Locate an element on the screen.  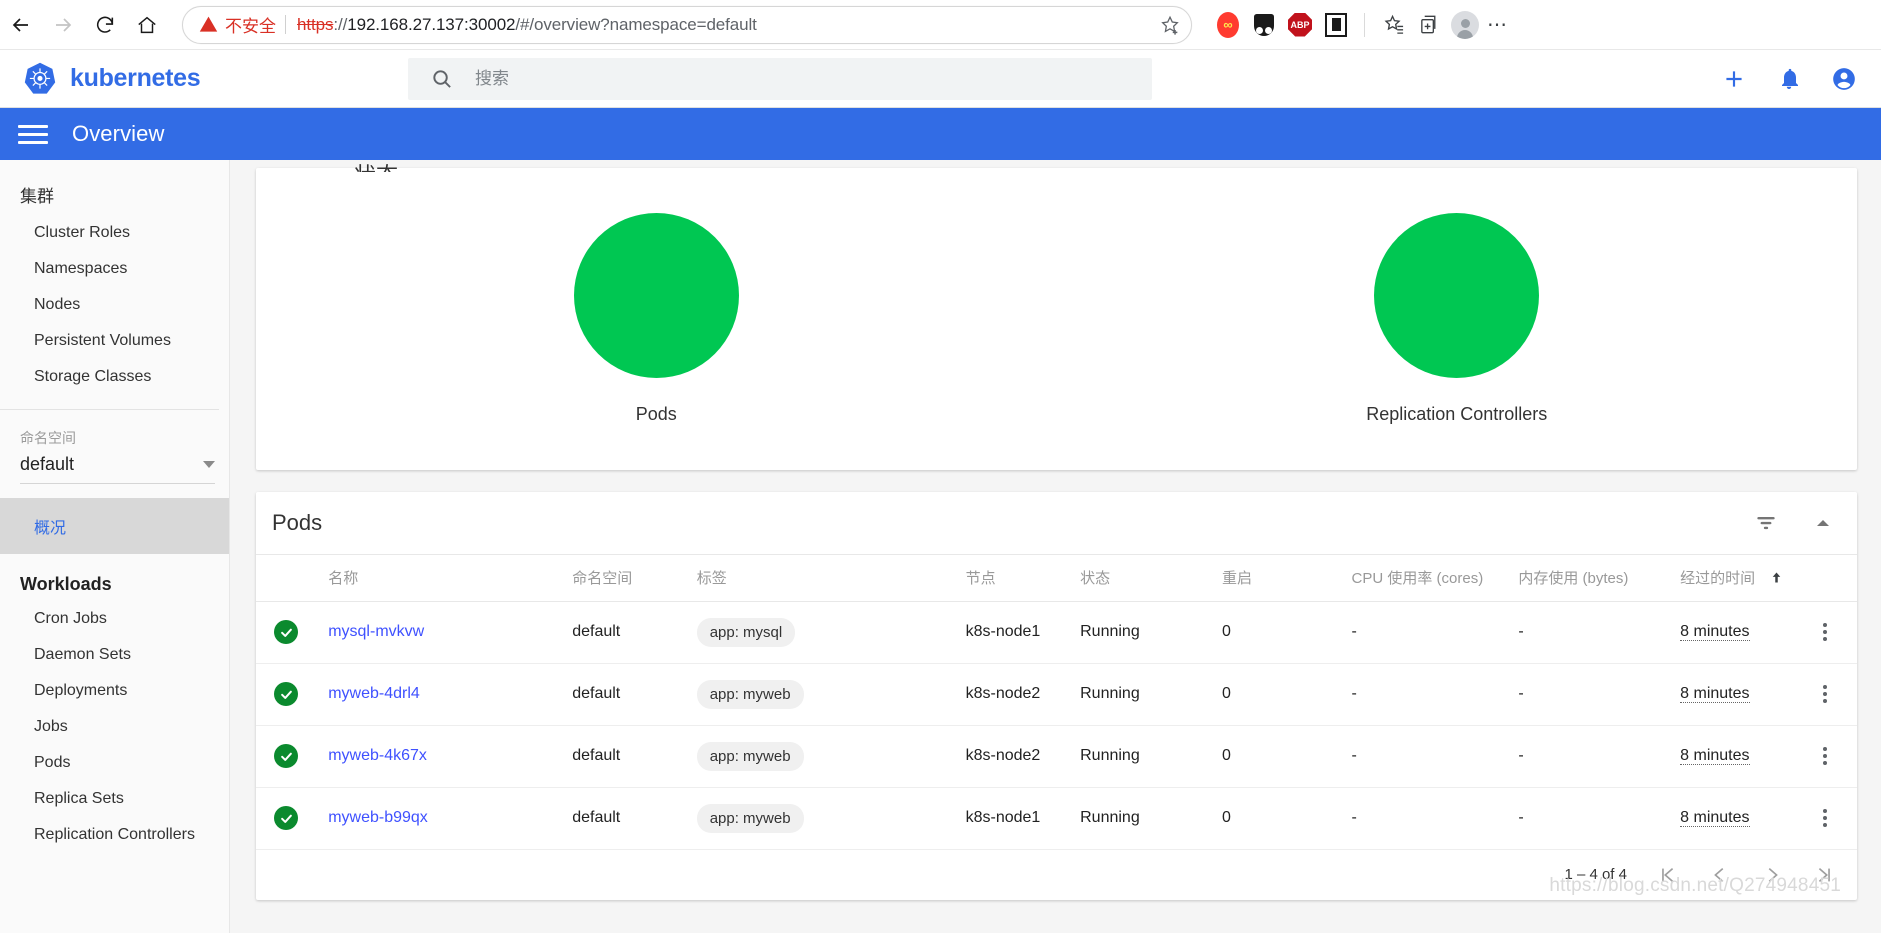
extensions-strip: ∞ ABP ⋯ is located at coordinates (1356, 25).